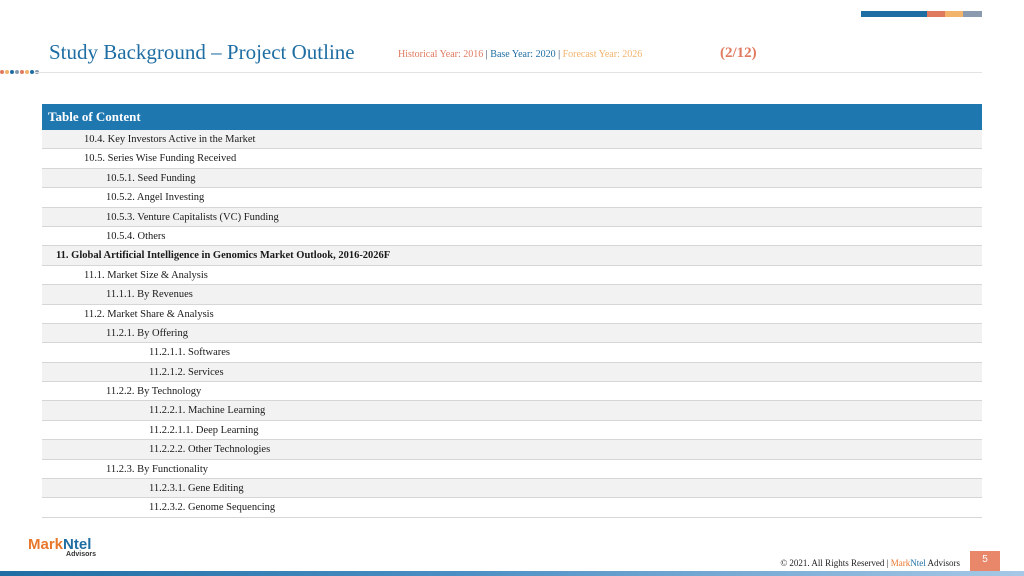 Image resolution: width=1024 pixels, height=576 pixels. I want to click on toc-row: 11.2.3.2. Genome Sequencing, so click(512, 508).